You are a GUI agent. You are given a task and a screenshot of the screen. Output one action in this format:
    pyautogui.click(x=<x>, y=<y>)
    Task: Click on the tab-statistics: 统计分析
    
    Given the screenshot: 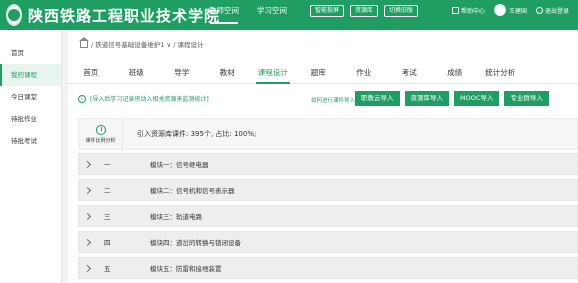 What is the action you would take?
    pyautogui.click(x=501, y=72)
    